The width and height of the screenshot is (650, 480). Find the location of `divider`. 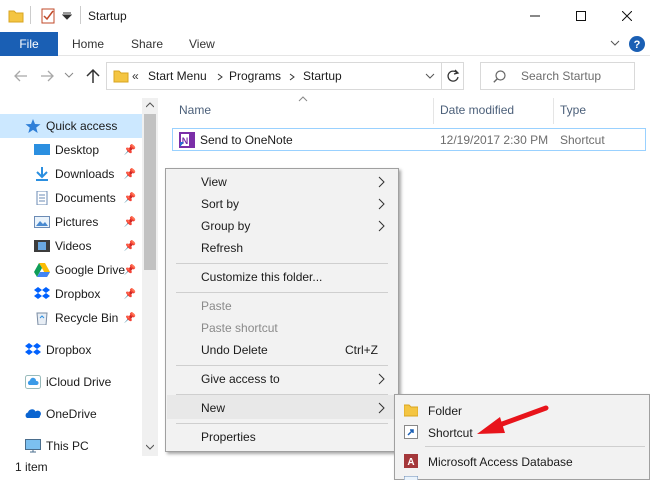

divider is located at coordinates (441, 76).